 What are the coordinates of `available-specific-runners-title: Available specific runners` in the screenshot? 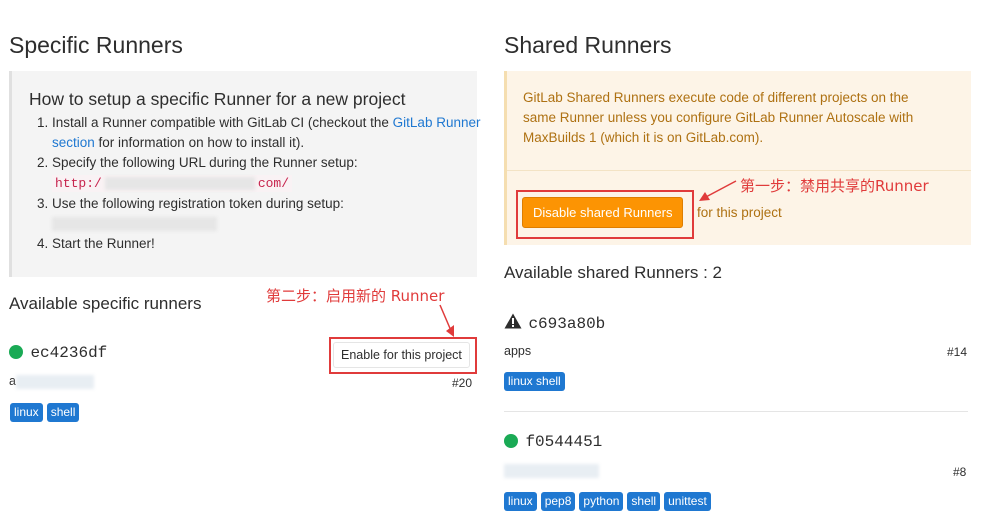 It's located at (105, 303).